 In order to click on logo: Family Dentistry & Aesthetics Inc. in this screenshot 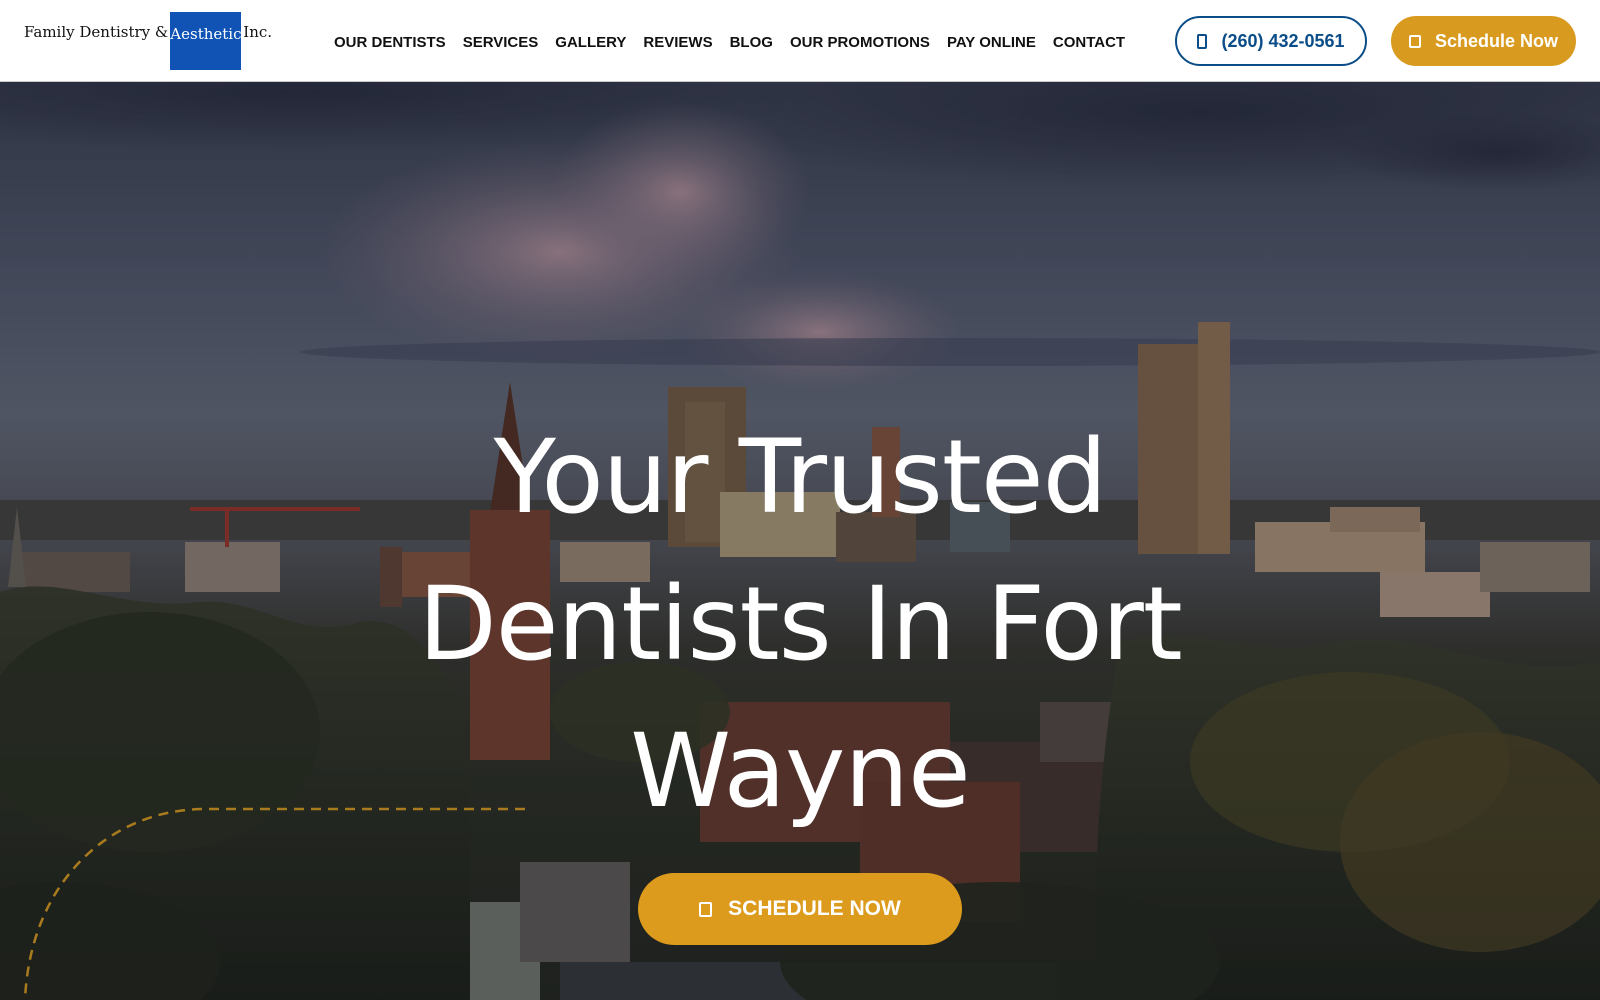, I will do `click(148, 41)`.